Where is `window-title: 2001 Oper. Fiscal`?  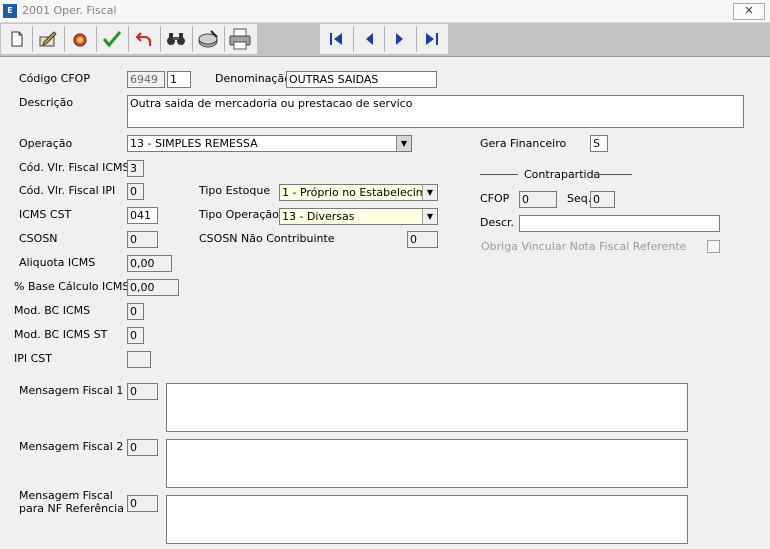 window-title: 2001 Oper. Fiscal is located at coordinates (69, 10).